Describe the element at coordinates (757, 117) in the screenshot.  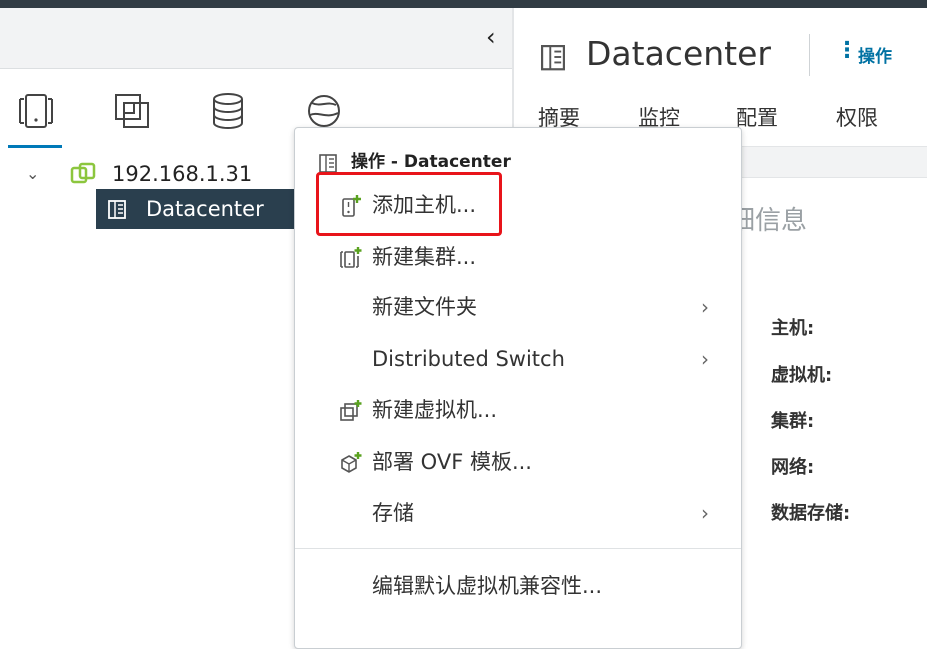
I see `tab-configure: 配置` at that location.